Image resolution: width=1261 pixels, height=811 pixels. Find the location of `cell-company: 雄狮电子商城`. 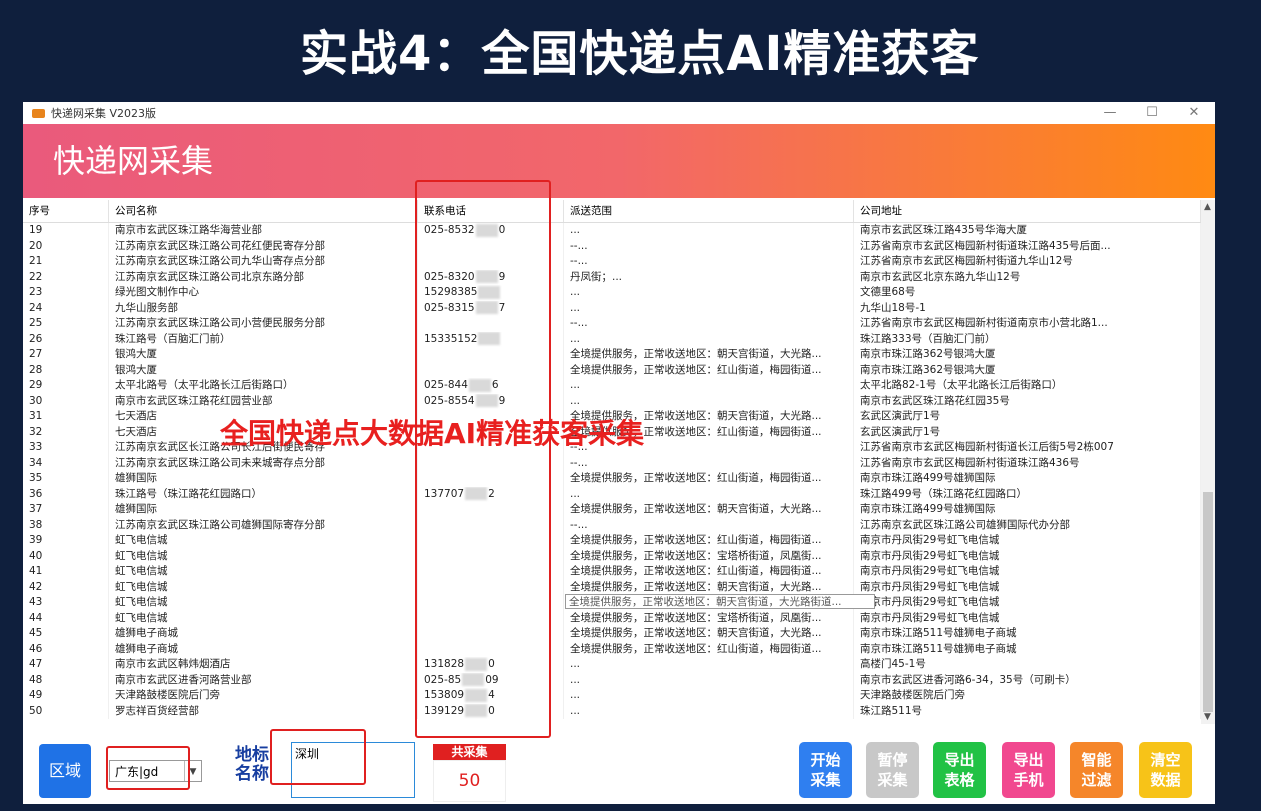

cell-company: 雄狮电子商城 is located at coordinates (263, 634).